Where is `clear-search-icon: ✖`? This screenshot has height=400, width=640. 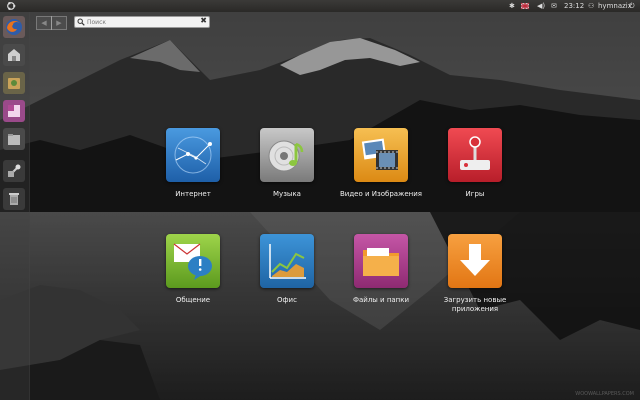 clear-search-icon: ✖ is located at coordinates (203, 20).